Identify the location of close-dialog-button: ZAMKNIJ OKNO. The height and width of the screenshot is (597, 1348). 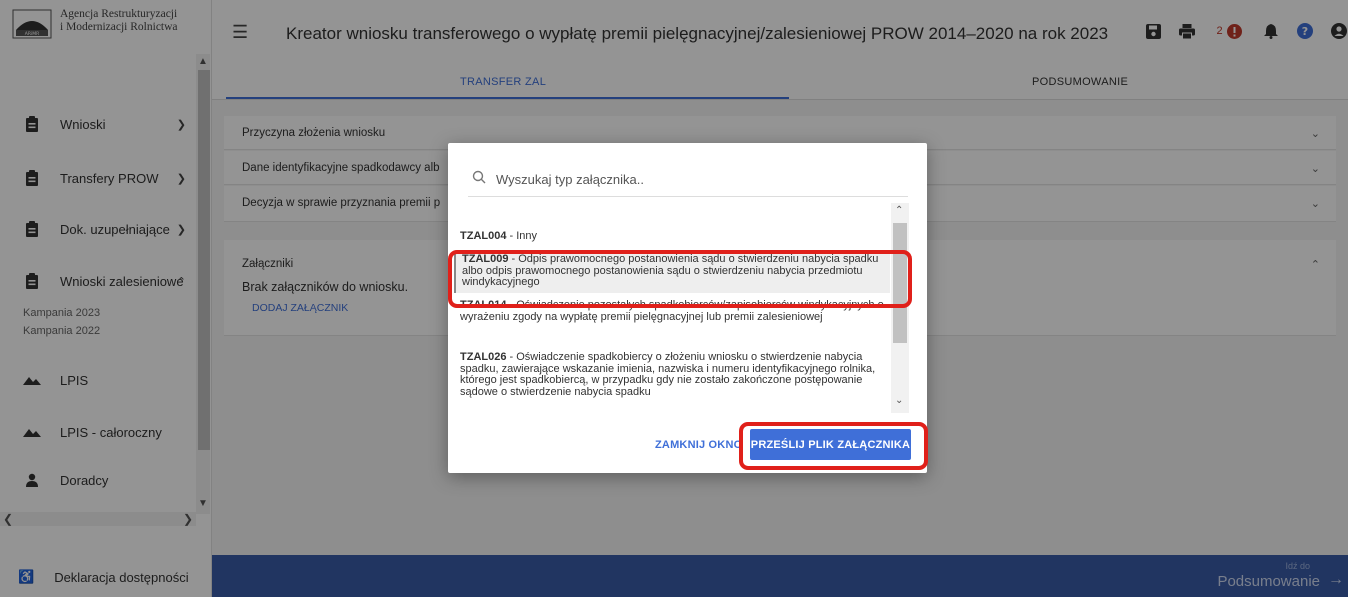
(698, 445).